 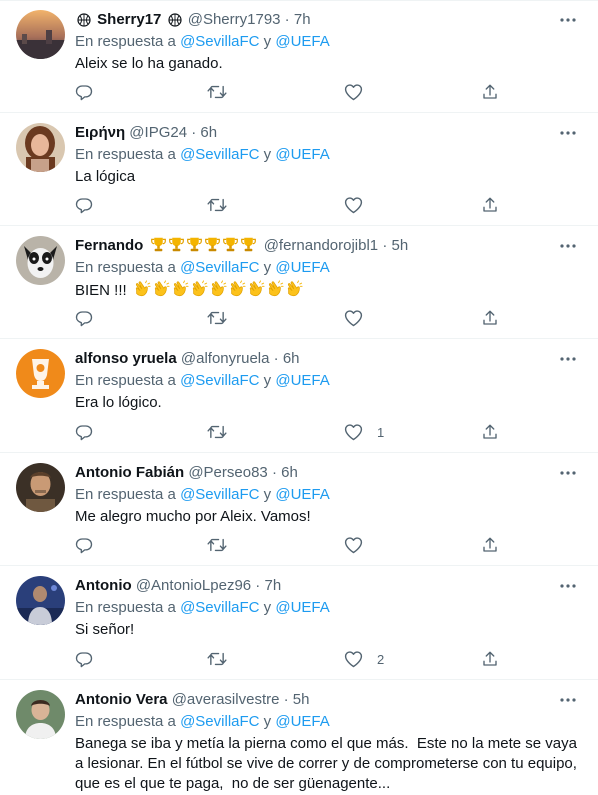 What do you see at coordinates (126, 358) in the screenshot?
I see `author-name: alfonso yruela` at bounding box center [126, 358].